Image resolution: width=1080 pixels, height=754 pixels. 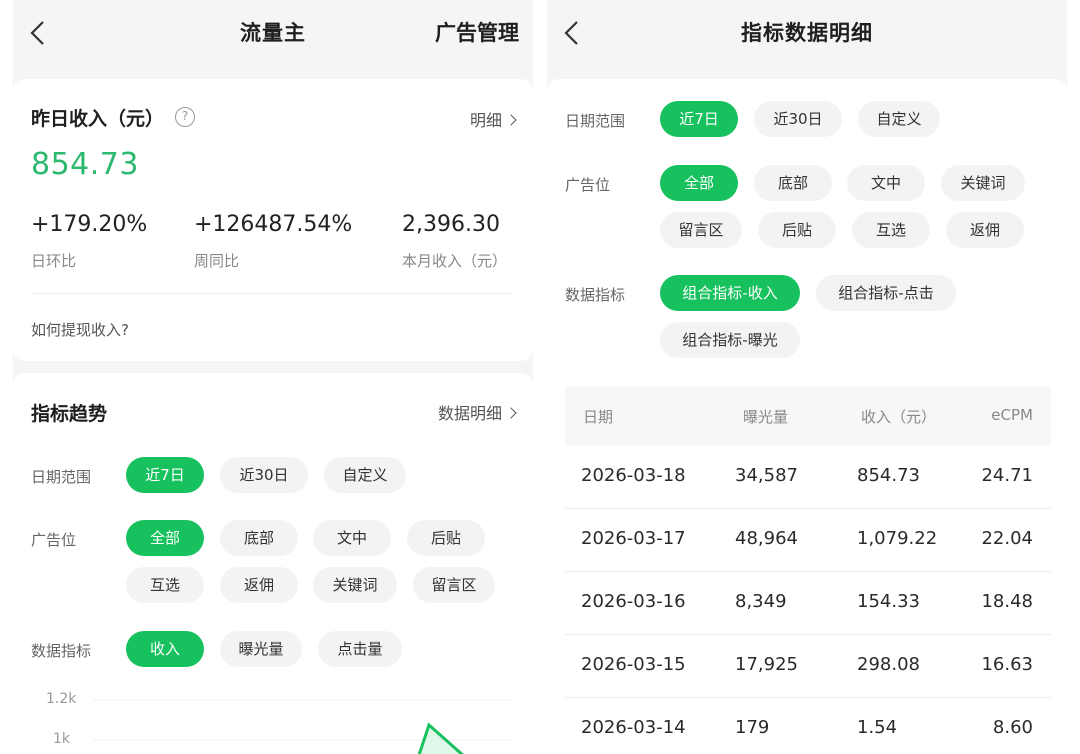 I want to click on detail-link-label: 明细, so click(x=485, y=120).